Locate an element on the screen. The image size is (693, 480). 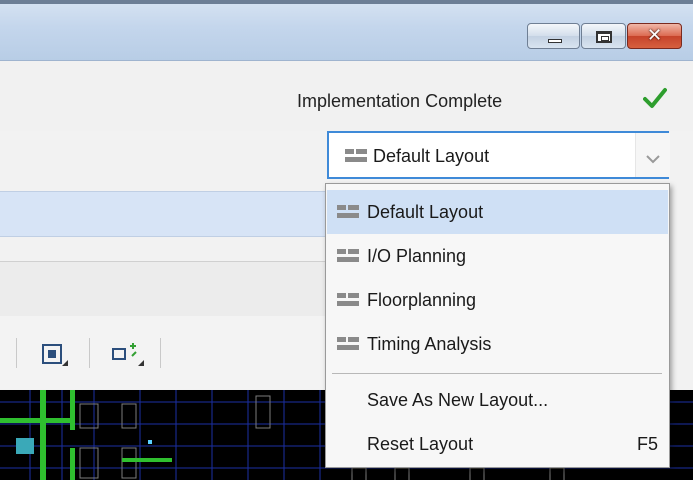
status-text: Implementation Complete is located at coordinates (400, 101).